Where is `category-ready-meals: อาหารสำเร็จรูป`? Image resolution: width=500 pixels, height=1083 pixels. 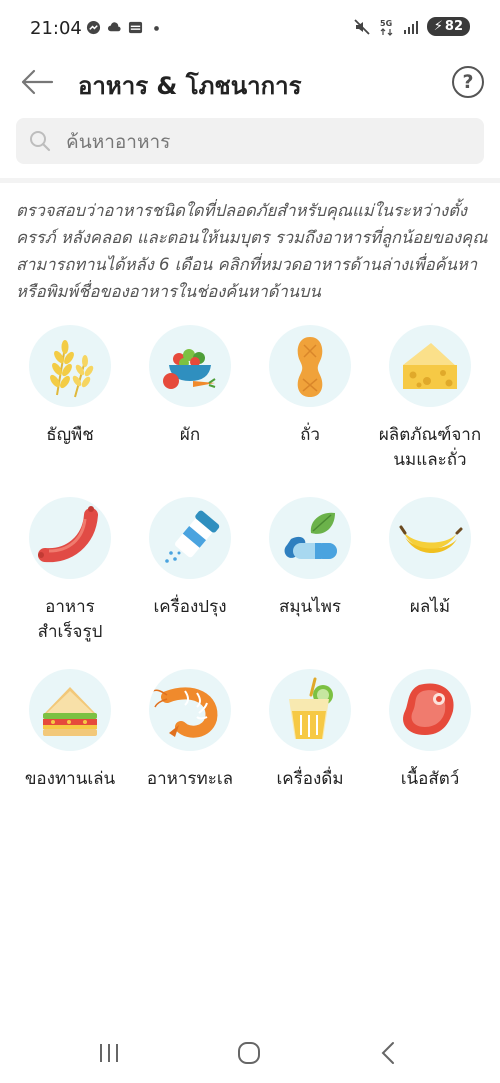 category-ready-meals: อาหารสำเร็จรูป is located at coordinates (70, 571).